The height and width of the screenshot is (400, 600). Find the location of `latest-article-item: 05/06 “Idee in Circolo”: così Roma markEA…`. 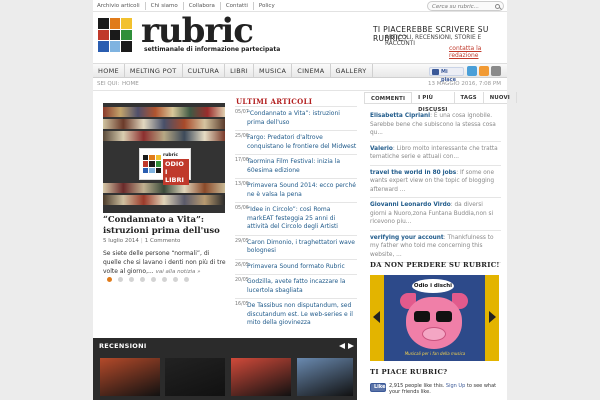

latest-article-item: 05/06 “Idee in Circolo”: così Roma markEA… is located at coordinates (296, 218).